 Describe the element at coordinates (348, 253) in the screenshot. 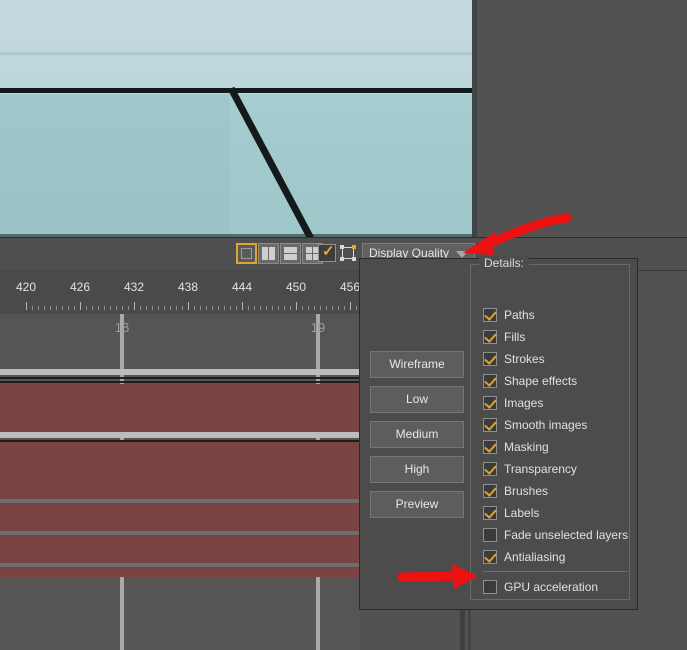

I see `bounding-box-icon` at that location.